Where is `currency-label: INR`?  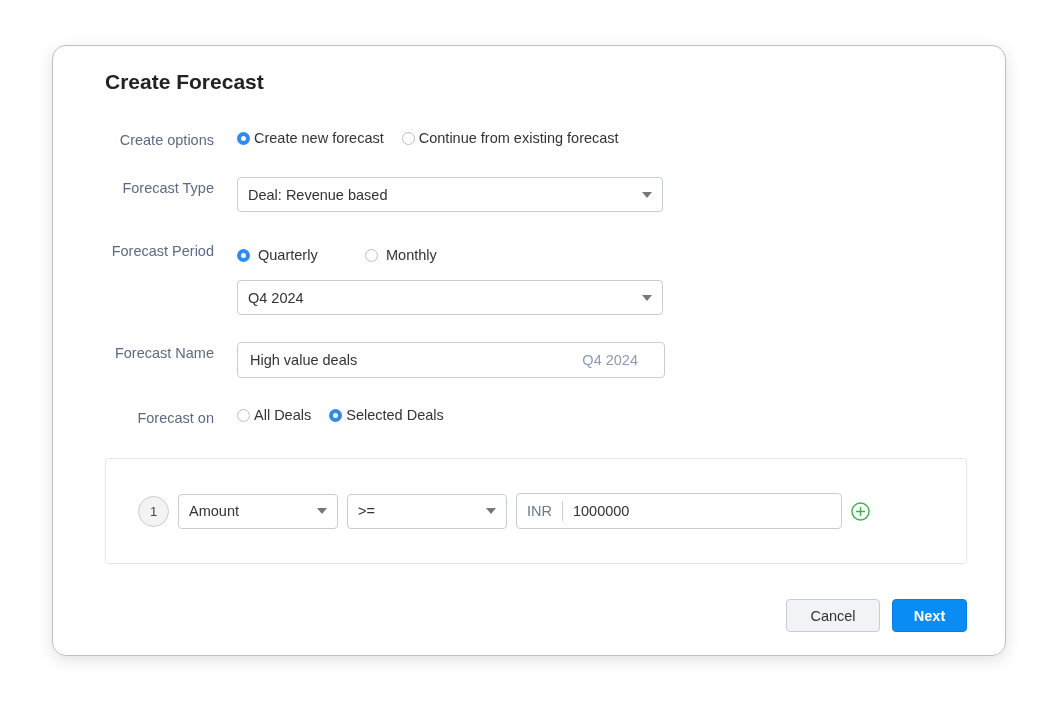 currency-label: INR is located at coordinates (540, 511).